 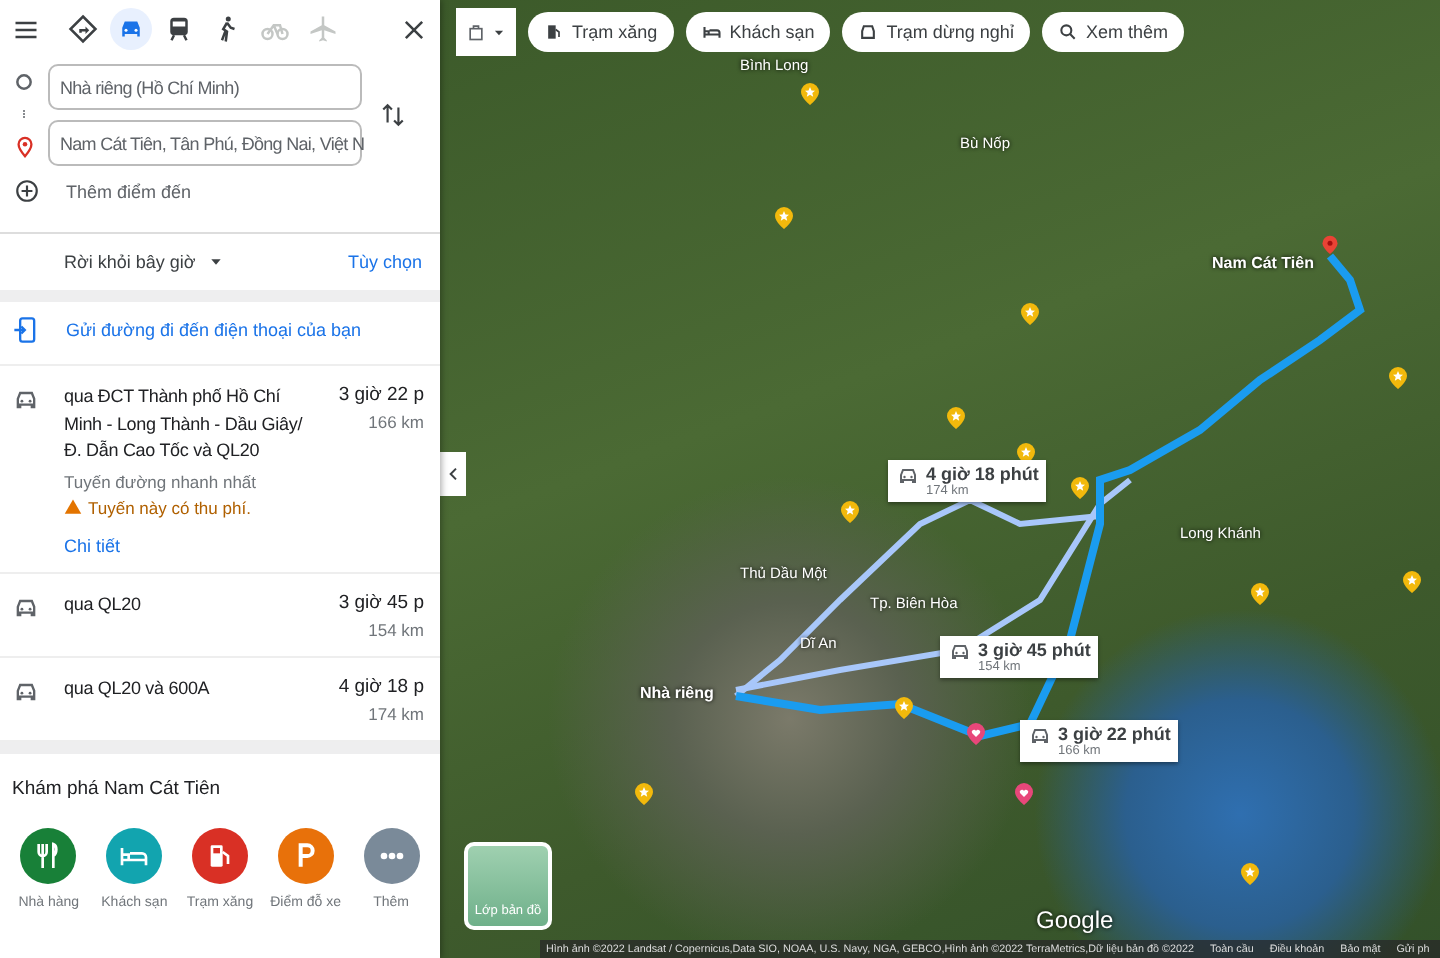 I want to click on depart-time-dropdown: Rời khỏi bây giờ, so click(x=144, y=262).